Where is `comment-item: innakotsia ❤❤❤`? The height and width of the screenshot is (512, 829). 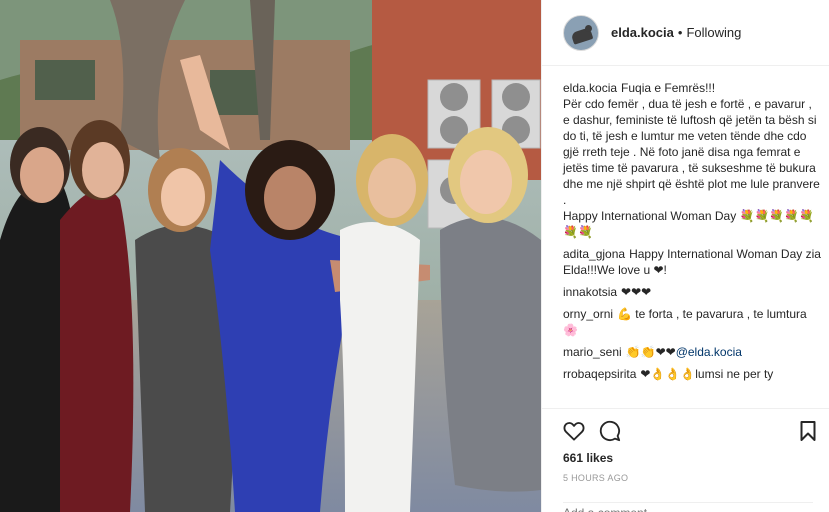 comment-item: innakotsia ❤❤❤ is located at coordinates (692, 292).